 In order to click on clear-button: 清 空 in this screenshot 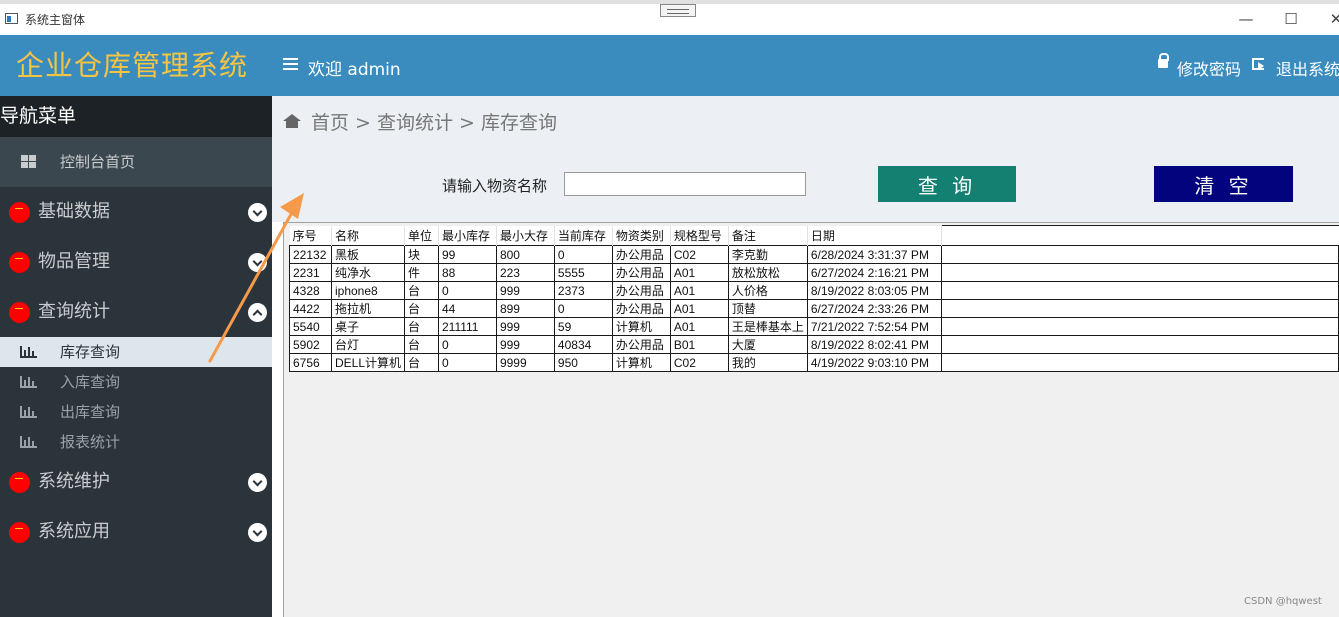, I will do `click(1223, 184)`.